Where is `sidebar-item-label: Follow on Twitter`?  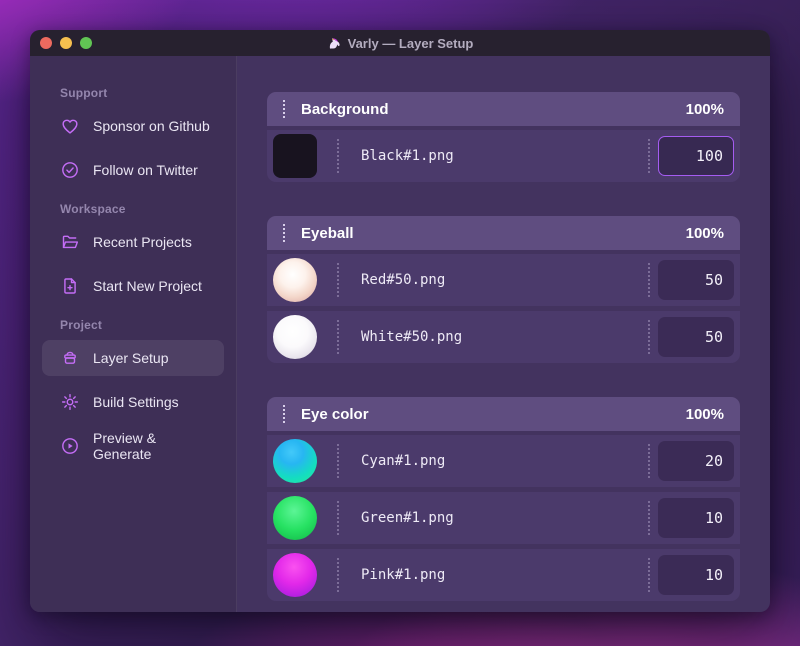
sidebar-item-label: Follow on Twitter is located at coordinates (145, 170).